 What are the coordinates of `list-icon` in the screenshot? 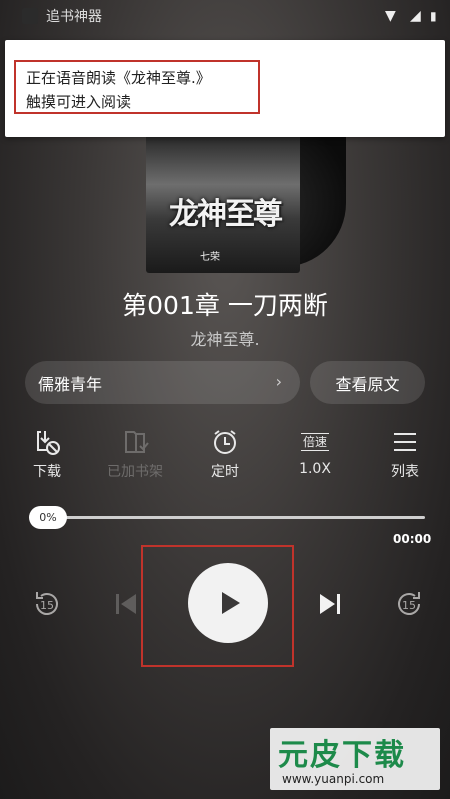 It's located at (405, 442).